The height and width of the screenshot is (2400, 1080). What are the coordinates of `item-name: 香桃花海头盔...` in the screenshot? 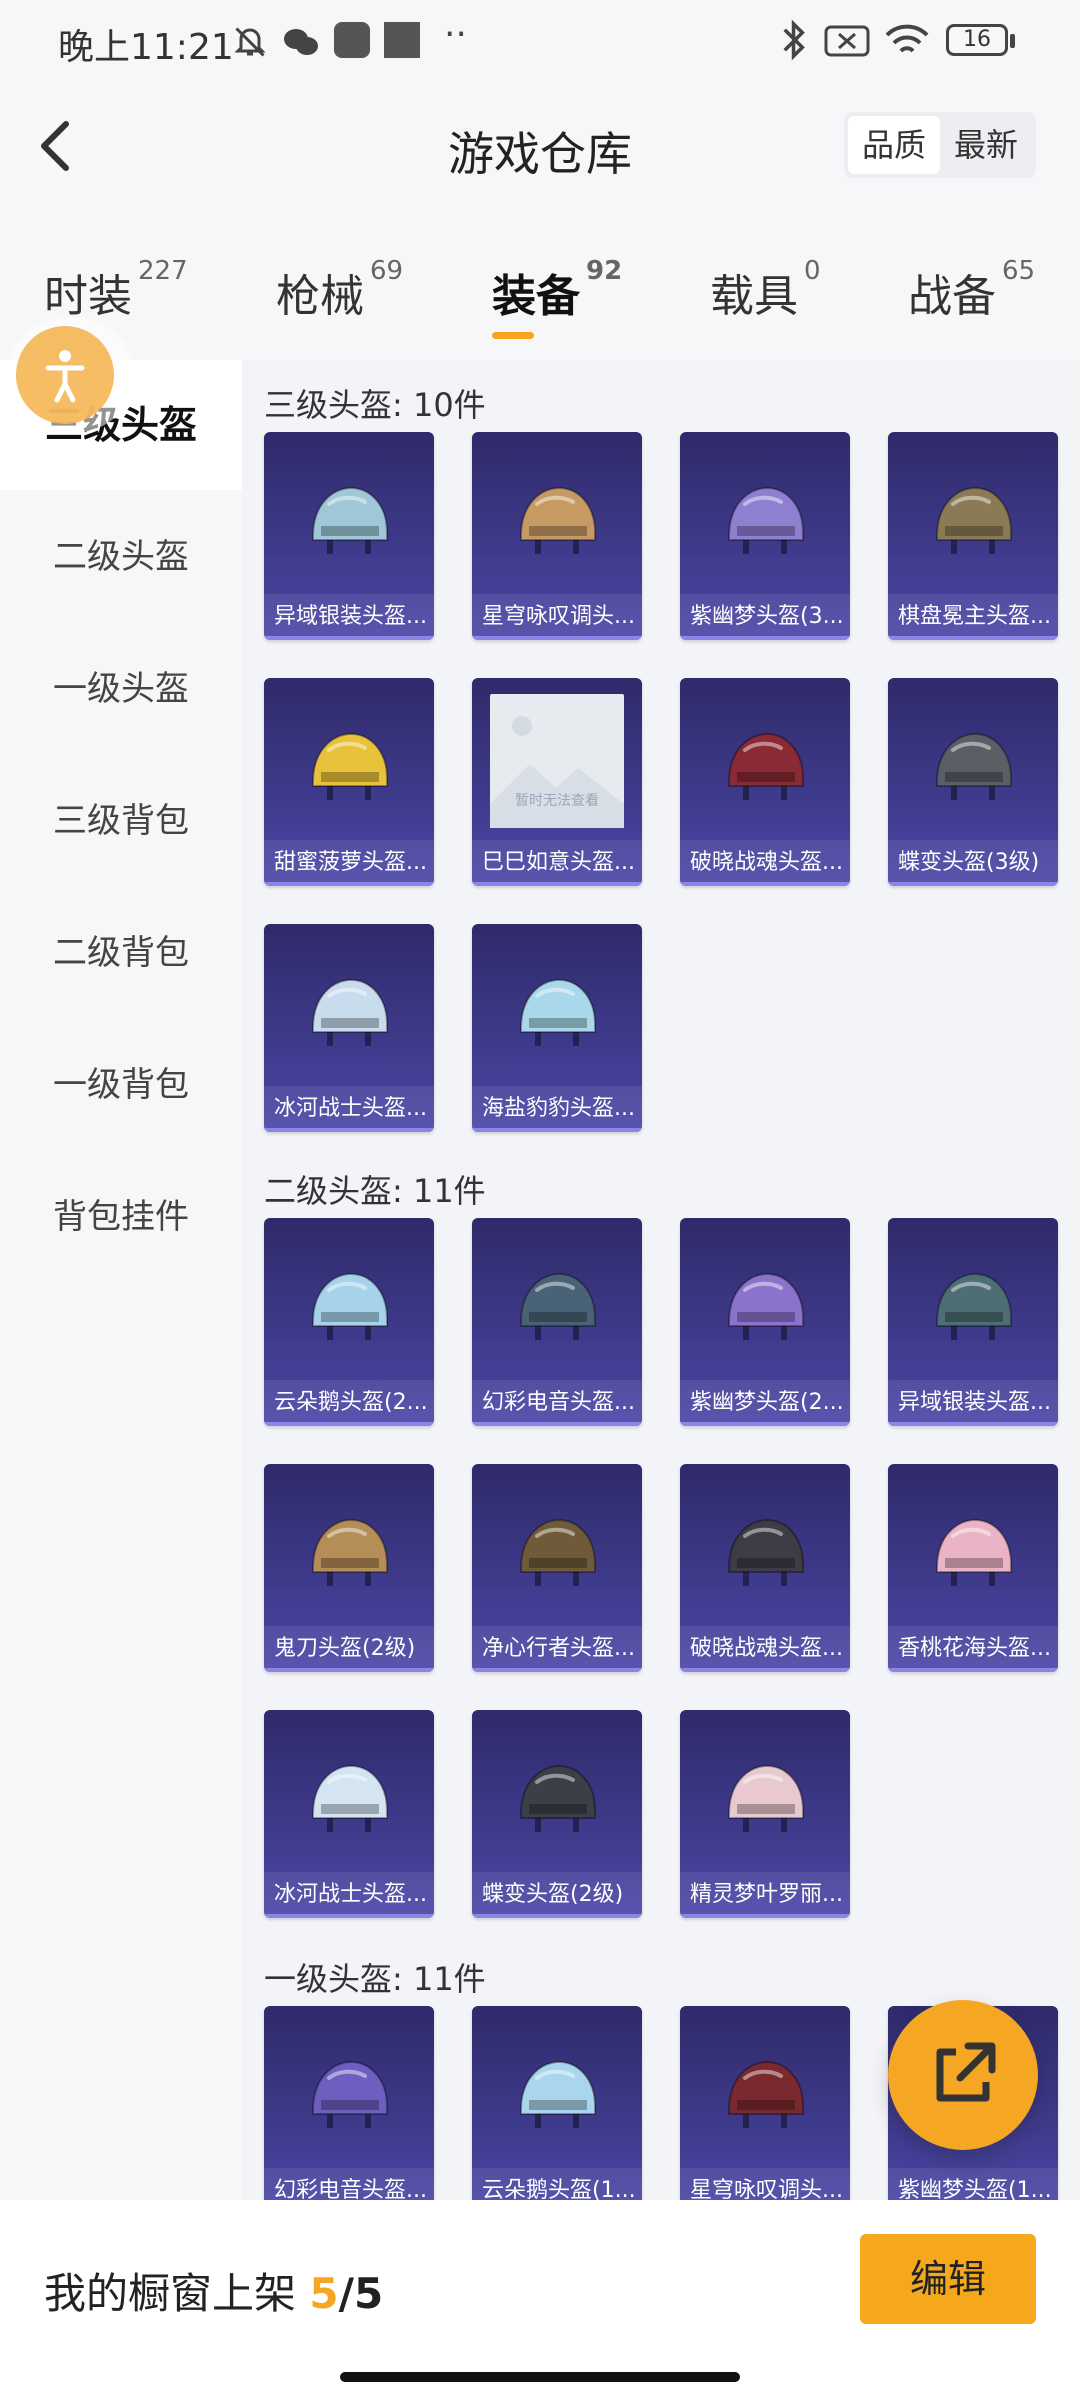 It's located at (973, 1649).